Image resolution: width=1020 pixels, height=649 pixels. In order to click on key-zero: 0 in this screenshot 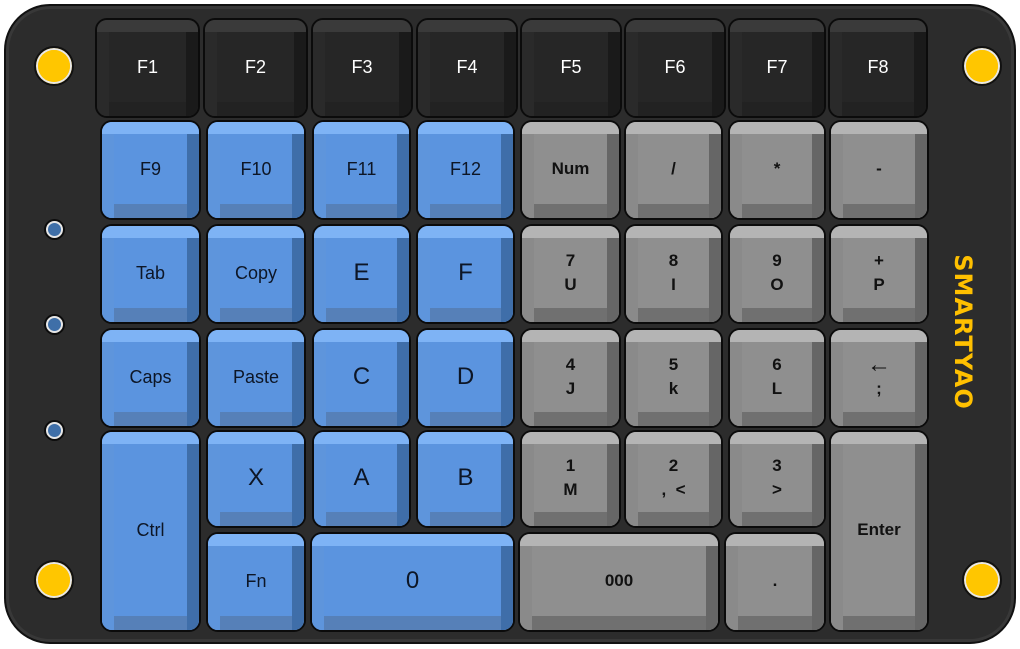, I will do `click(412, 582)`.